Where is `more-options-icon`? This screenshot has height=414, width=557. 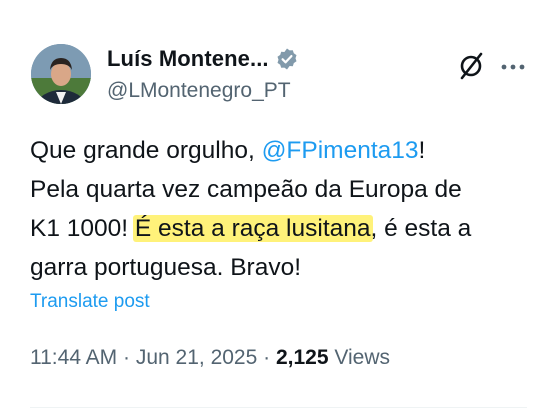
more-options-icon is located at coordinates (513, 64).